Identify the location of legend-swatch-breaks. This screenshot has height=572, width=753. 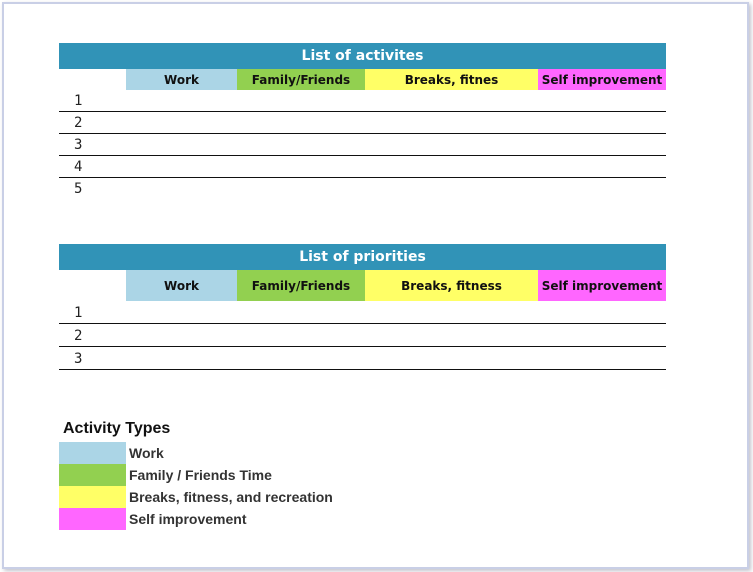
(92, 497).